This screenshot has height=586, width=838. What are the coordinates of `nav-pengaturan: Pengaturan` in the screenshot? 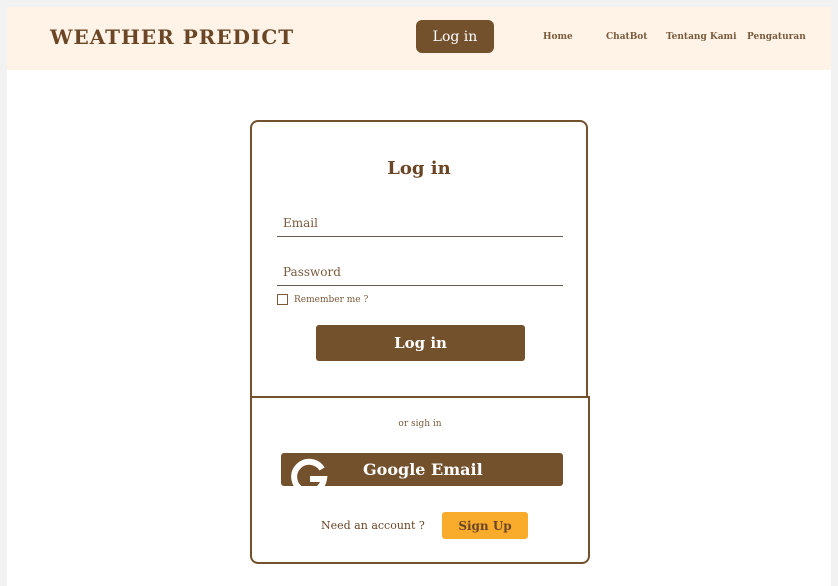 It's located at (776, 37).